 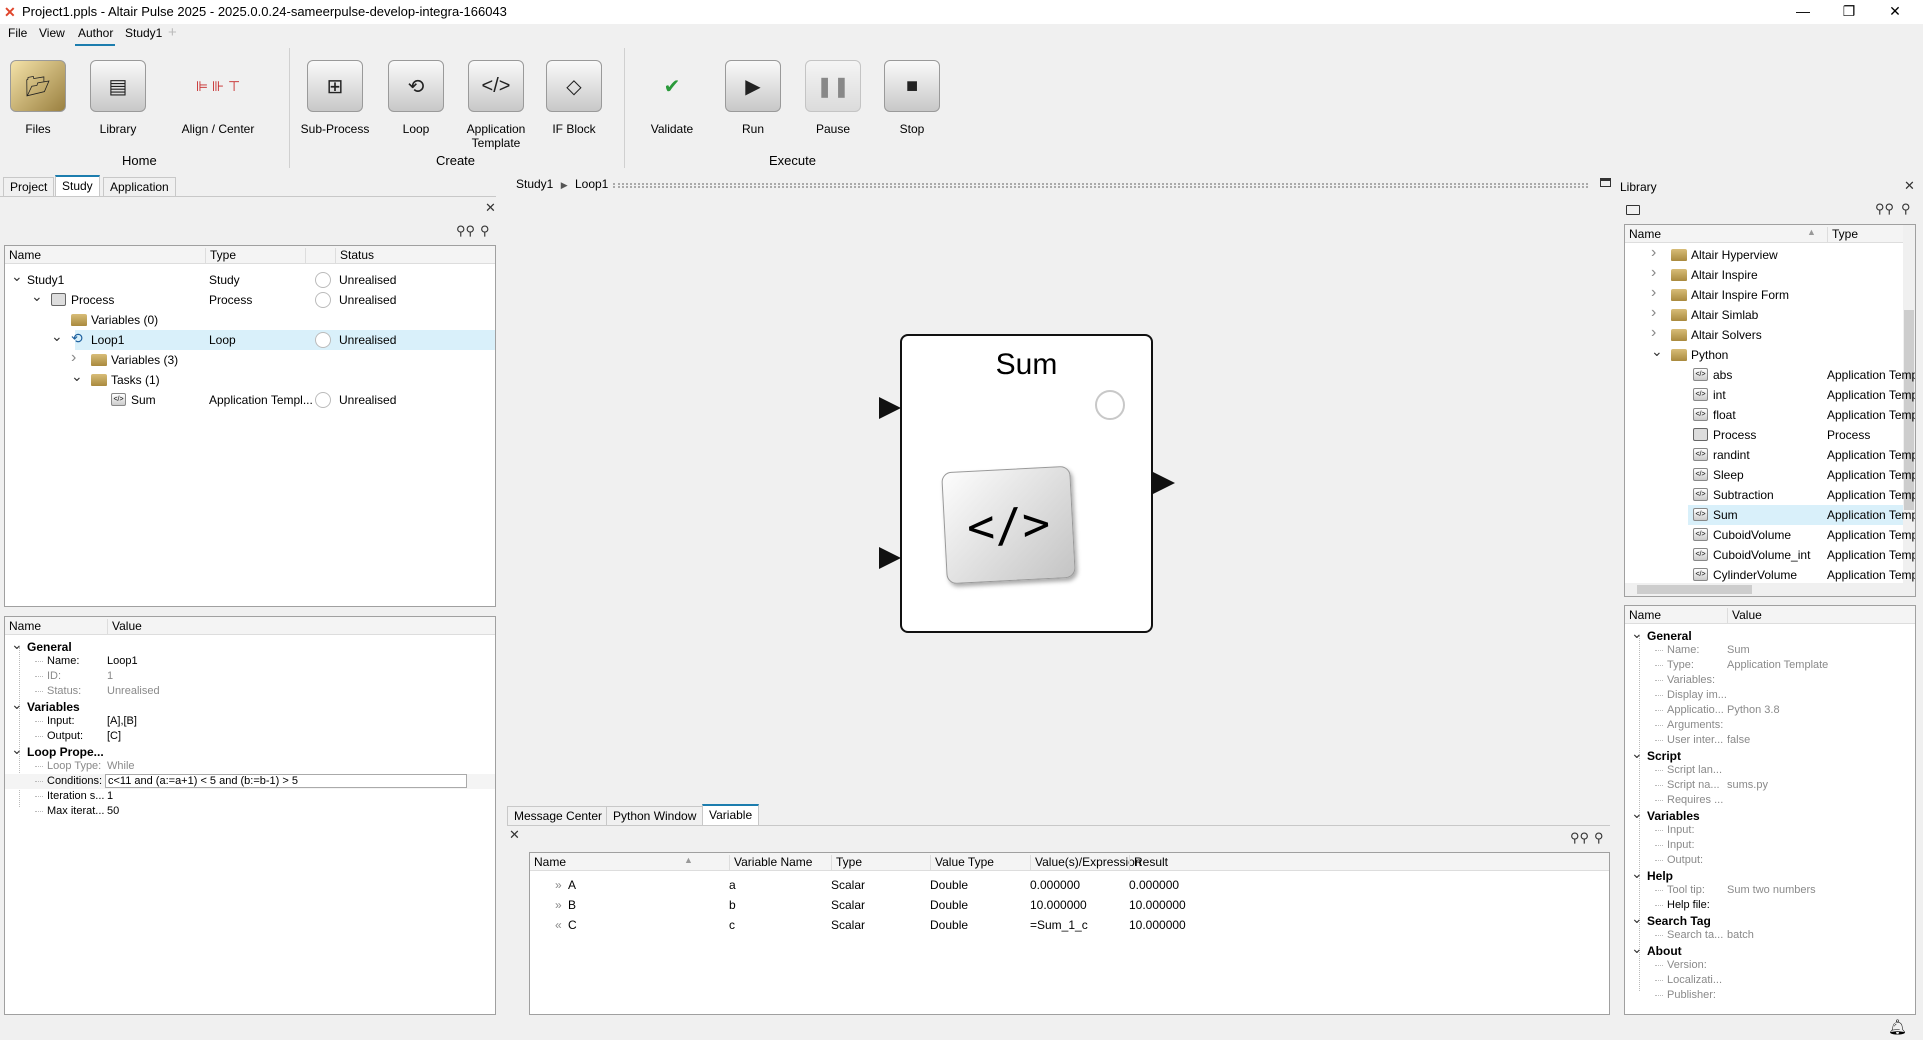 I want to click on property-row: Script na... sums.py, so click(x=1770, y=785).